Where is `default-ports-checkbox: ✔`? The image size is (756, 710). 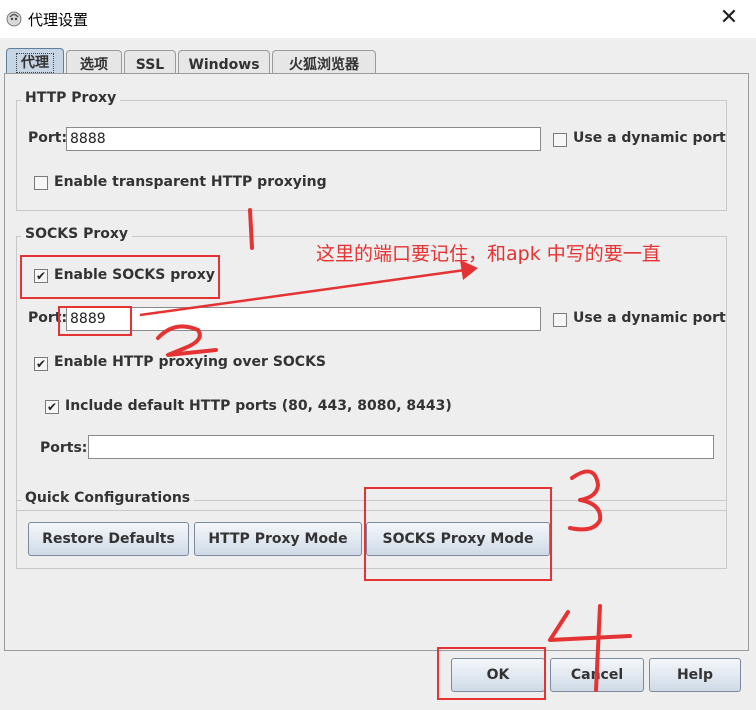
default-ports-checkbox: ✔ is located at coordinates (52, 407).